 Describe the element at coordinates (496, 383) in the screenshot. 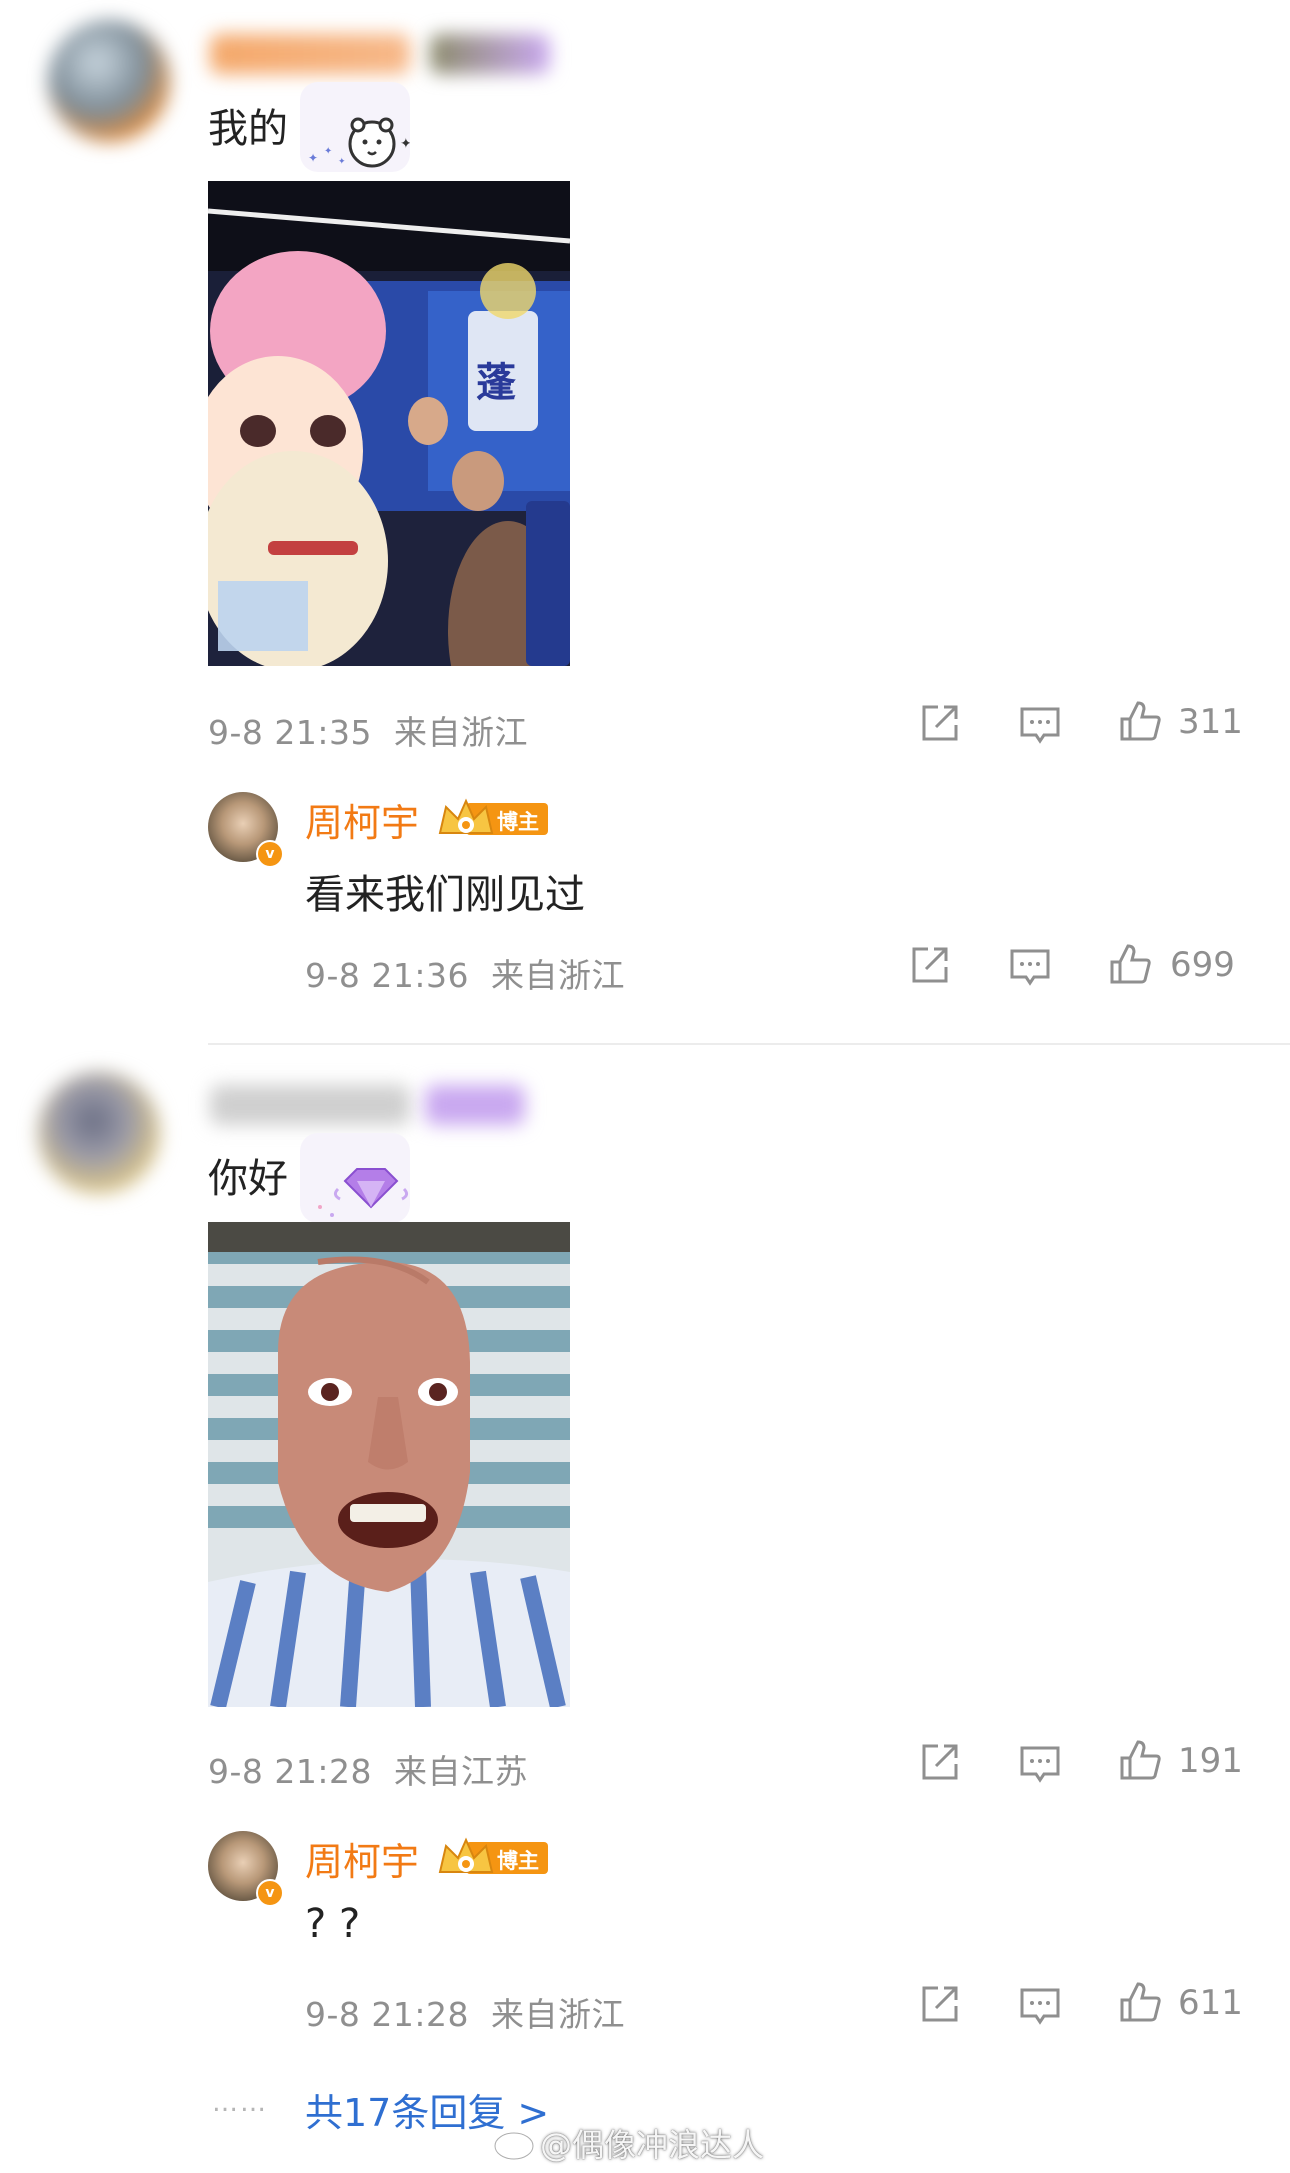

I see `svg-text: 蓬` at that location.